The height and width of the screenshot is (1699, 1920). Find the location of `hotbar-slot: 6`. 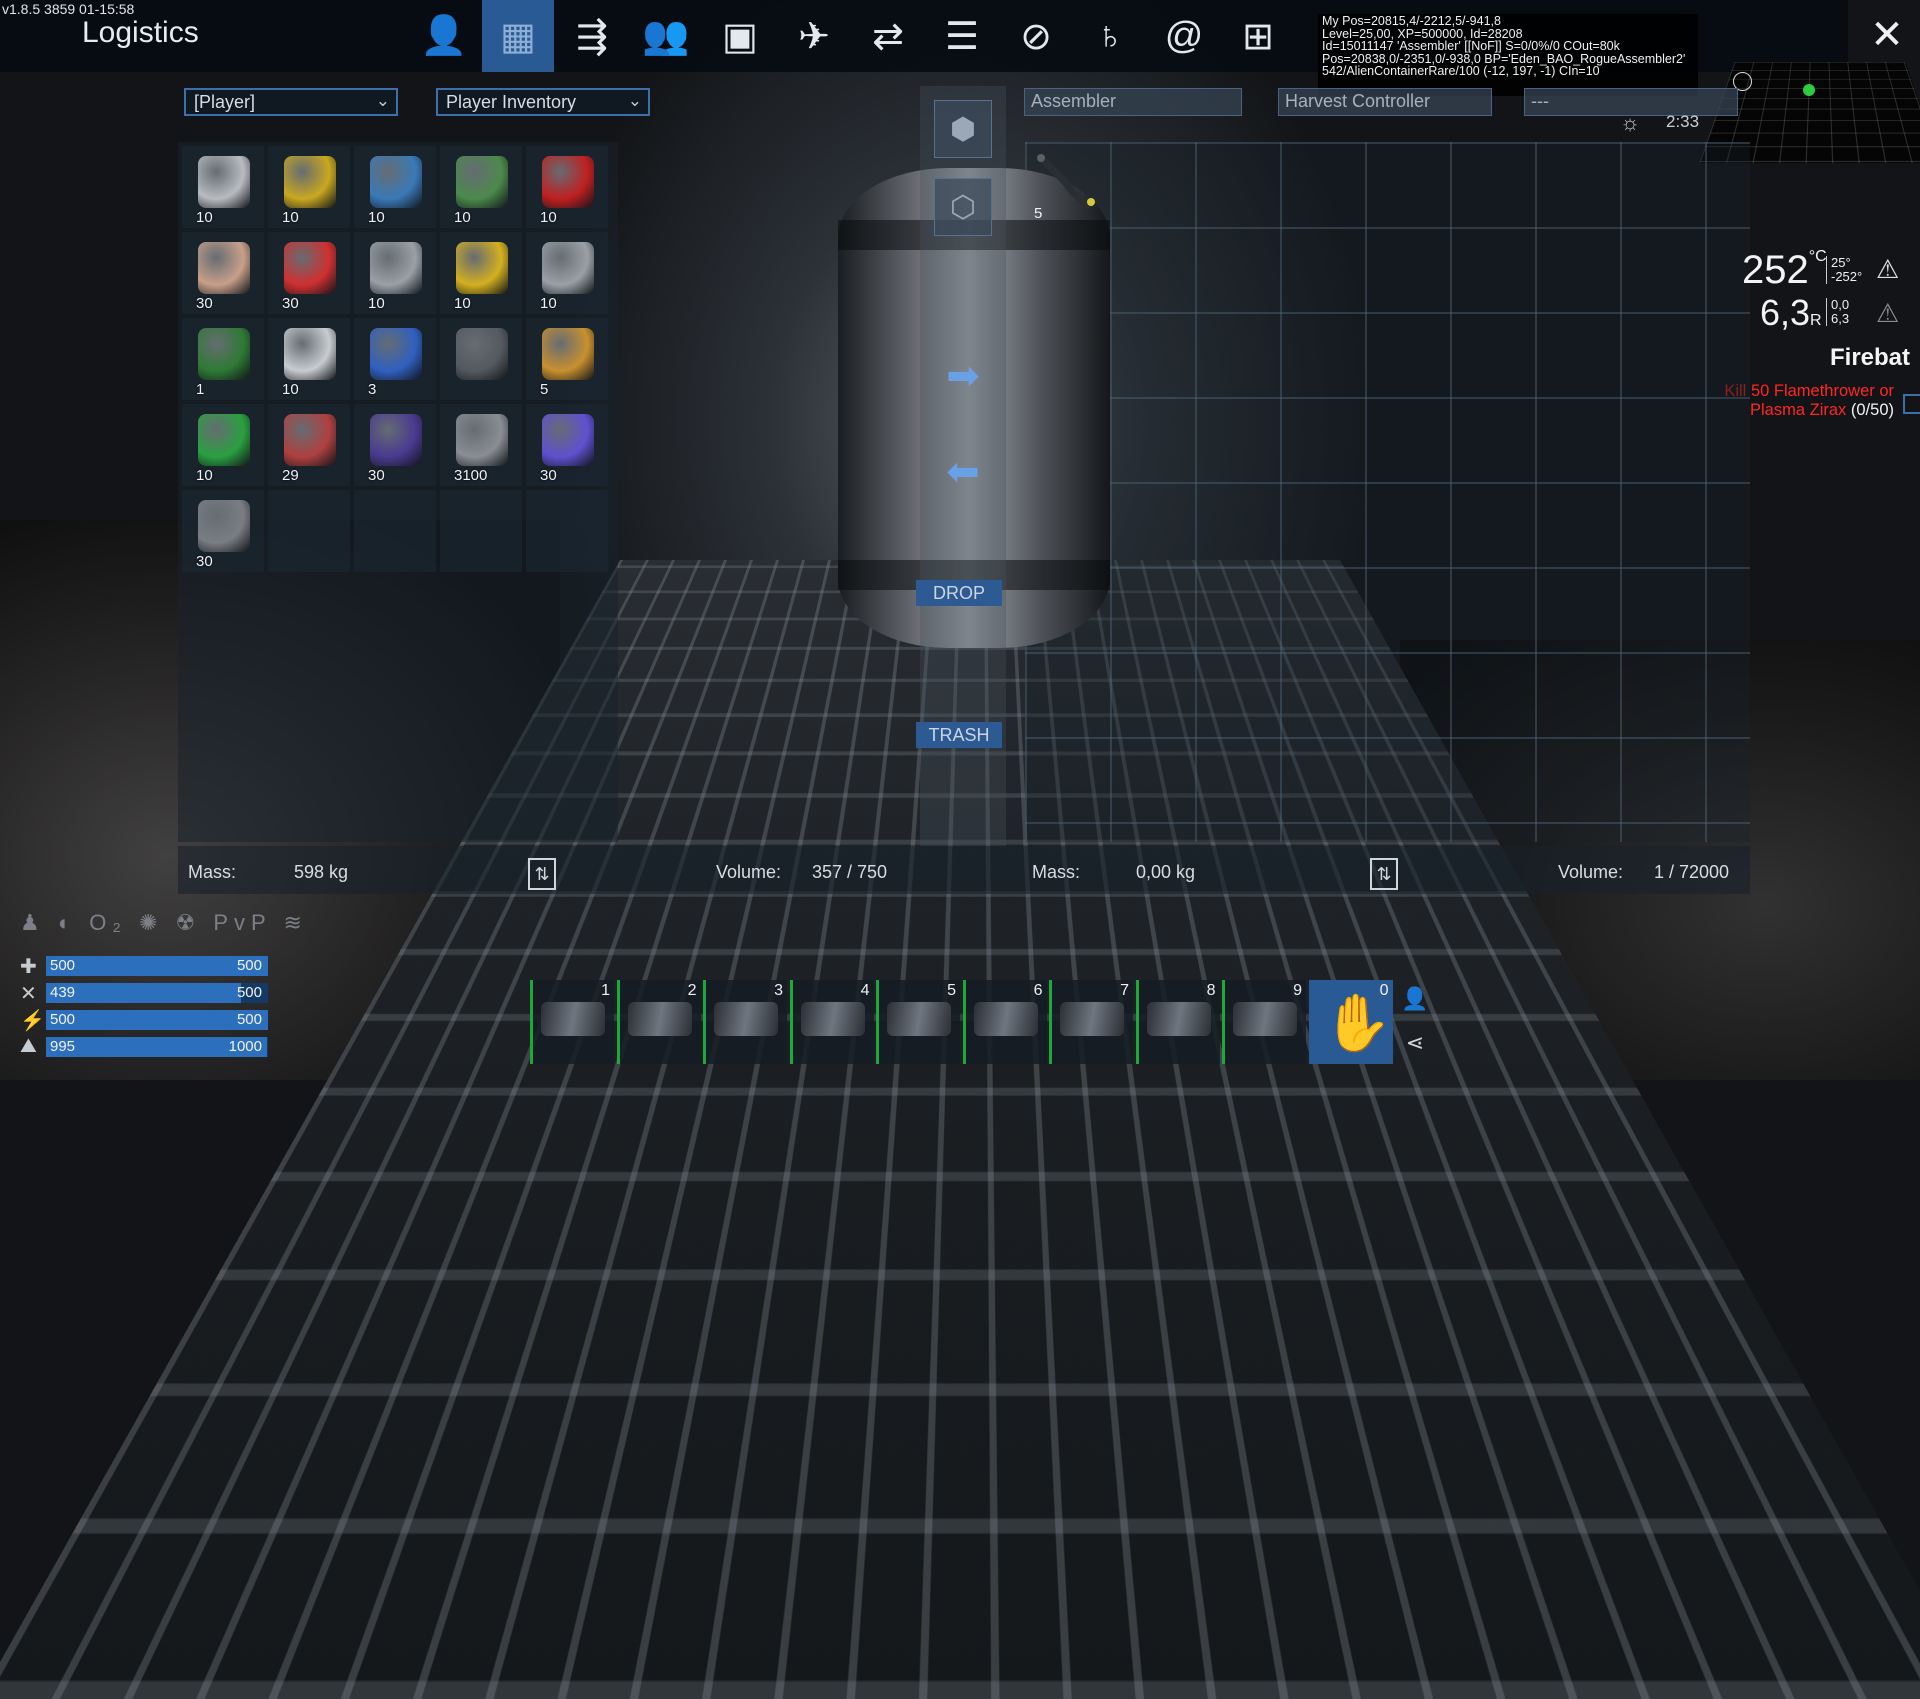

hotbar-slot: 6 is located at coordinates (1005, 1022).